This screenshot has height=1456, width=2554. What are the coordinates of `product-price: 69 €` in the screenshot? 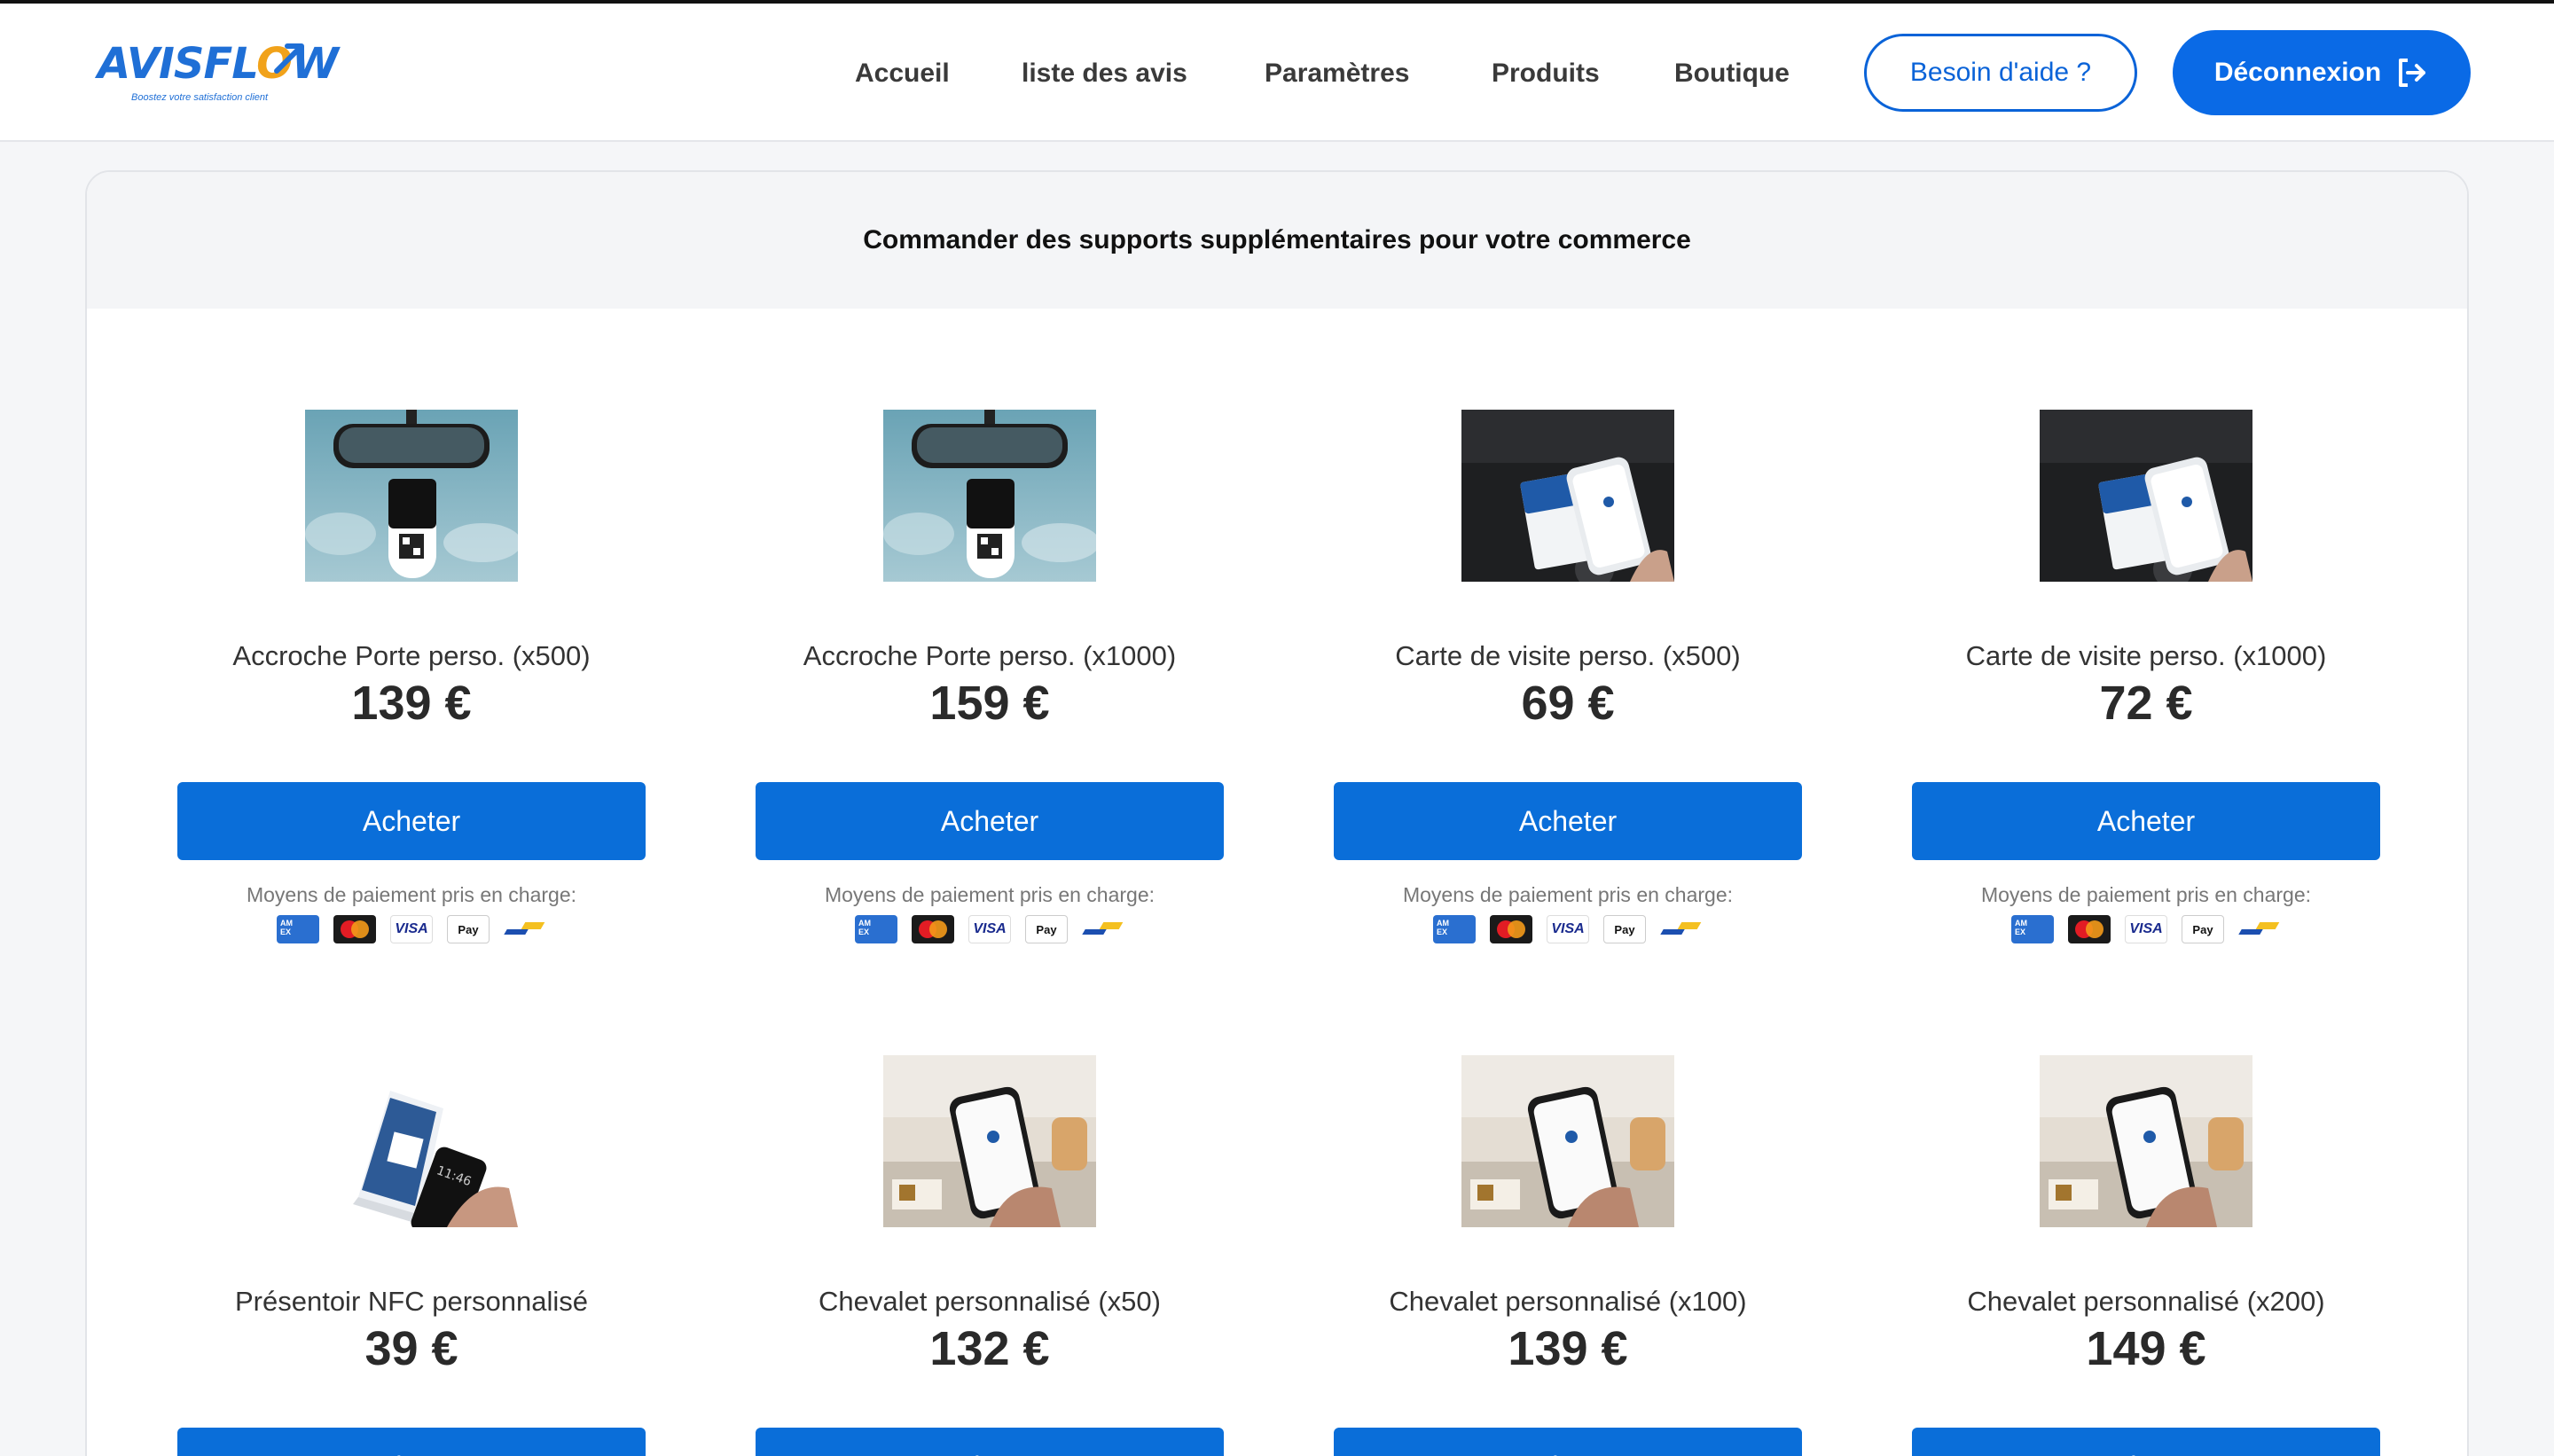 It's located at (1568, 703).